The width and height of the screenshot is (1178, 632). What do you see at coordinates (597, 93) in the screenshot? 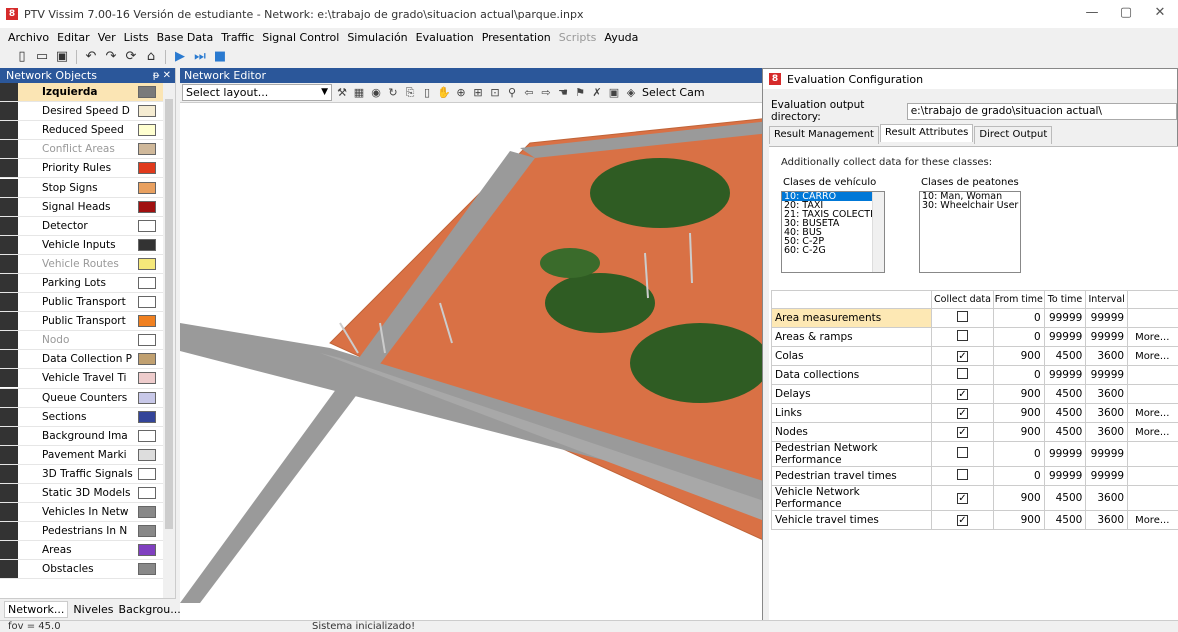
I see `no-walk-icon: ✗` at bounding box center [597, 93].